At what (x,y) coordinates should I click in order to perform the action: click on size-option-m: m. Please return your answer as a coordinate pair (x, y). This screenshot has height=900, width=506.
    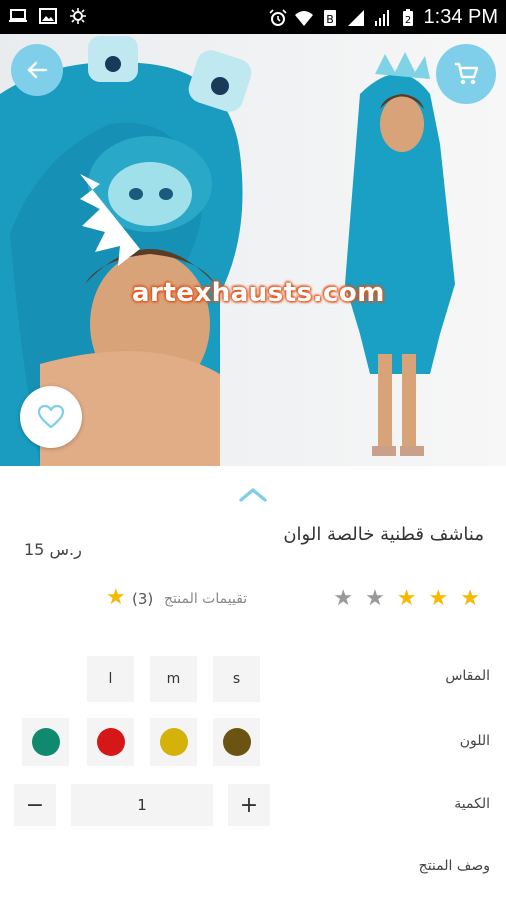
    Looking at the image, I should click on (173, 679).